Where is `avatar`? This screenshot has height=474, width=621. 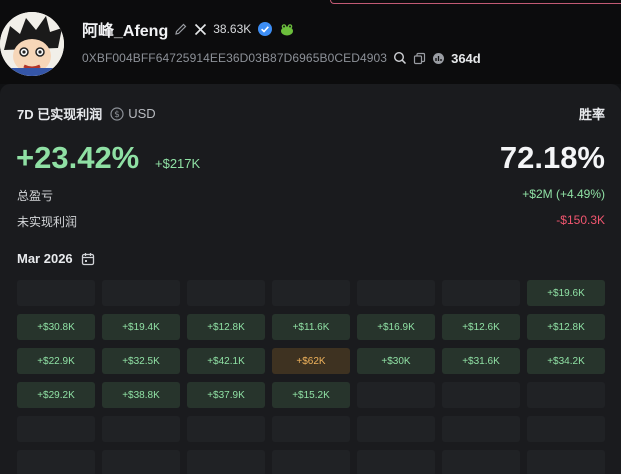 avatar is located at coordinates (32, 44).